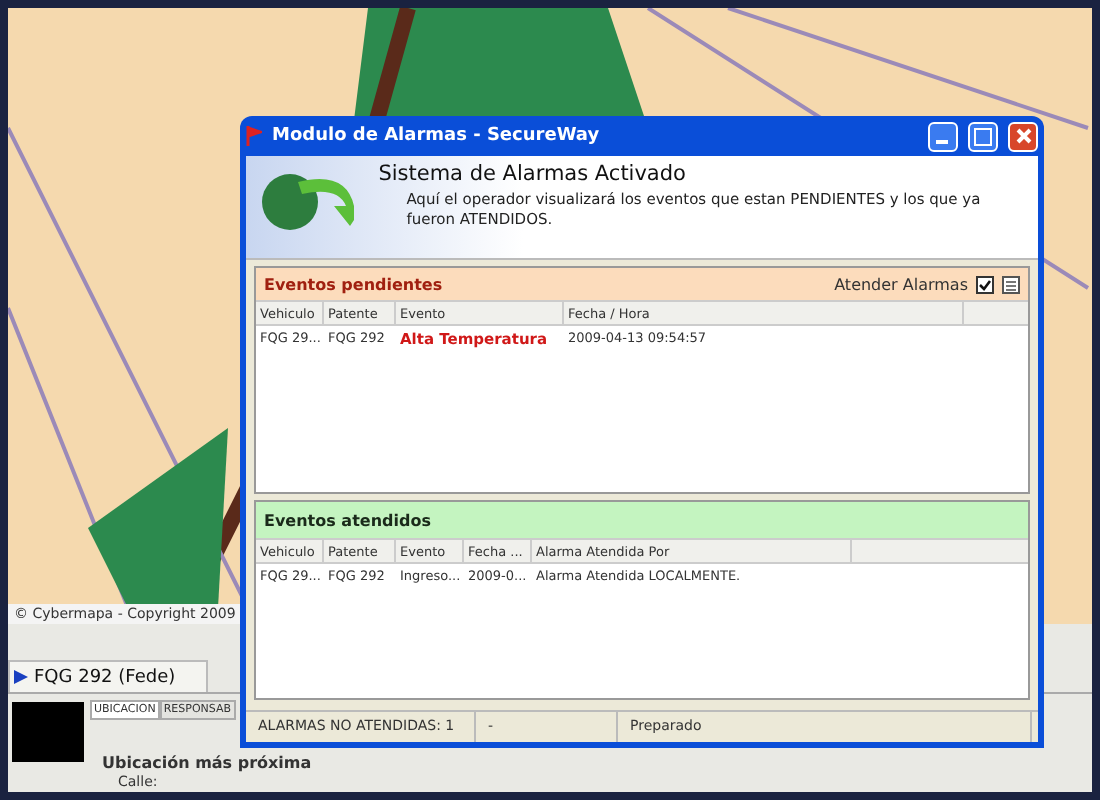 The image size is (1100, 800). I want to click on pin-icon, so click(21, 677).